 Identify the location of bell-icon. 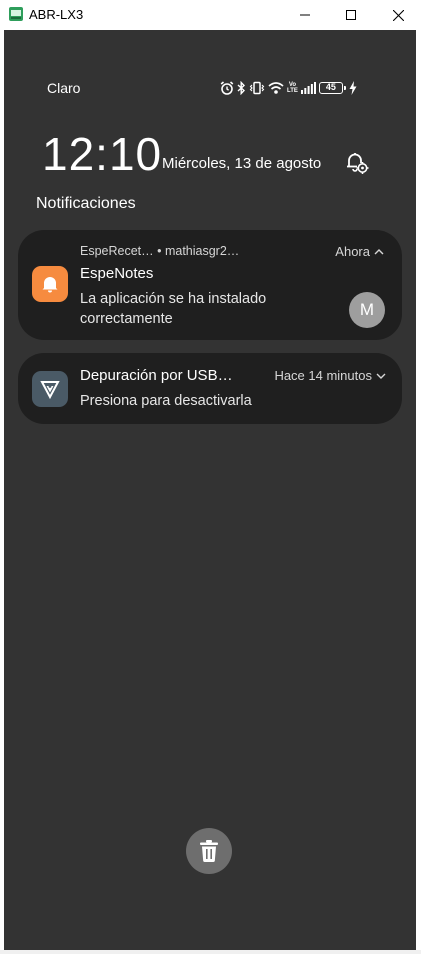
(50, 284).